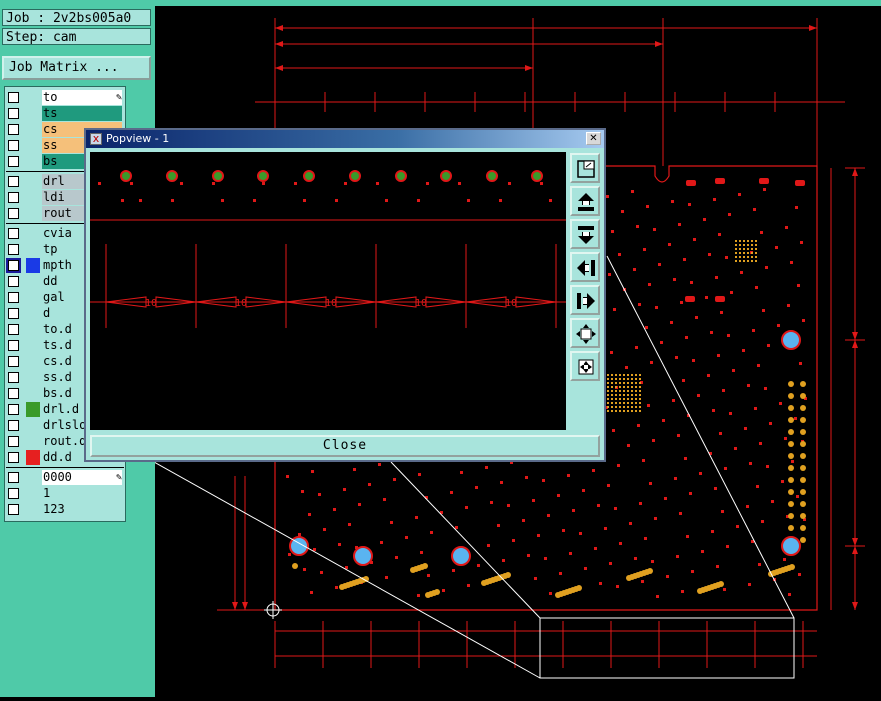 The width and height of the screenshot is (881, 701). What do you see at coordinates (345, 446) in the screenshot?
I see `close-button: Close` at bounding box center [345, 446].